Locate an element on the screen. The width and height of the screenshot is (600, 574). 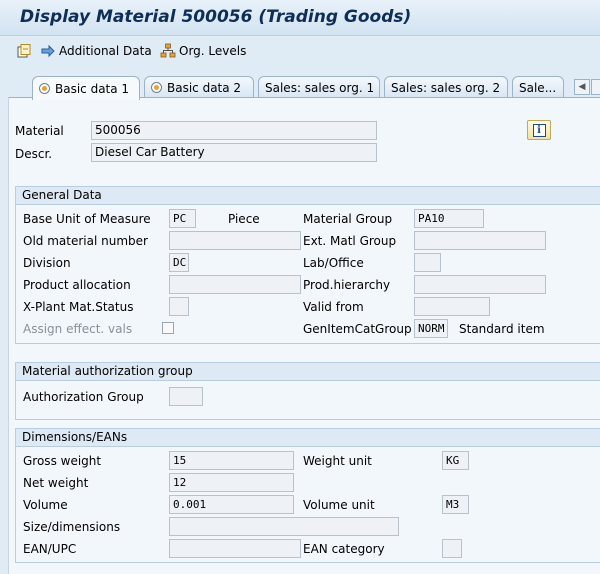
arrow-right-icon is located at coordinates (48, 51).